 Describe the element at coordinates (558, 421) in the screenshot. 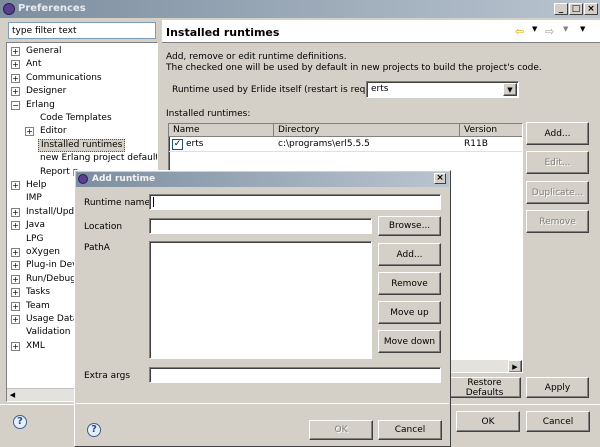

I see `cancel-button: Cancel` at that location.